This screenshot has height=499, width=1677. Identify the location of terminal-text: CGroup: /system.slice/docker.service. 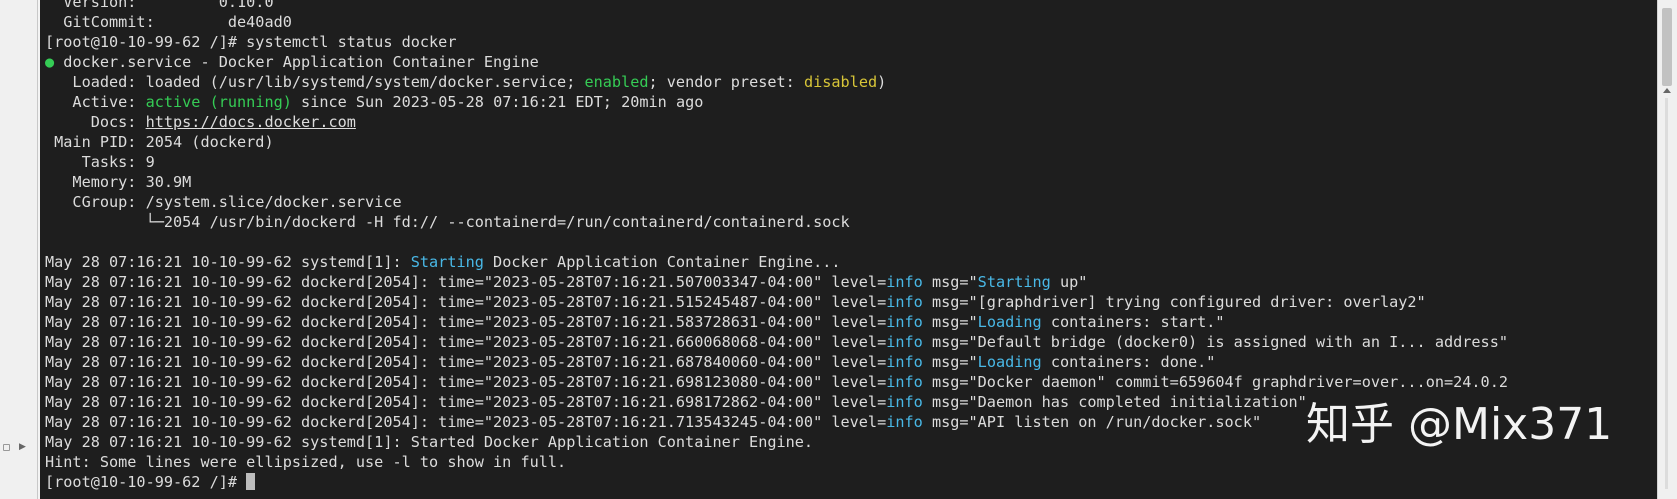
(223, 202).